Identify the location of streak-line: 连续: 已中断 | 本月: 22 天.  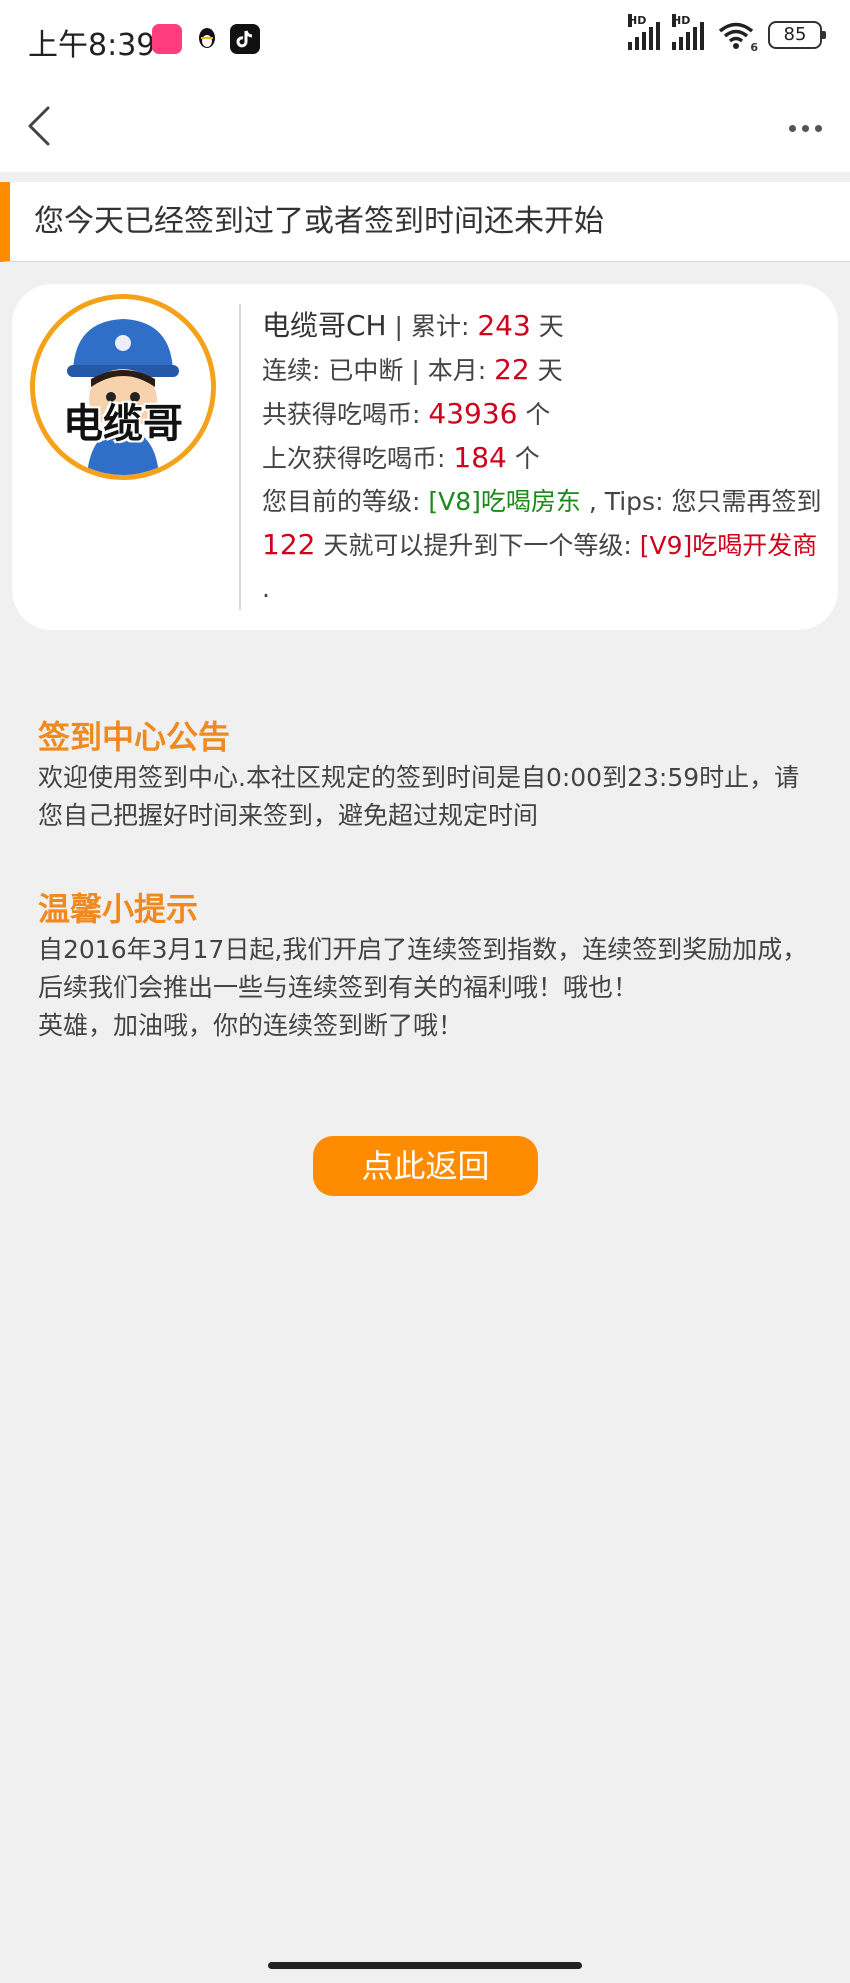
(412, 369).